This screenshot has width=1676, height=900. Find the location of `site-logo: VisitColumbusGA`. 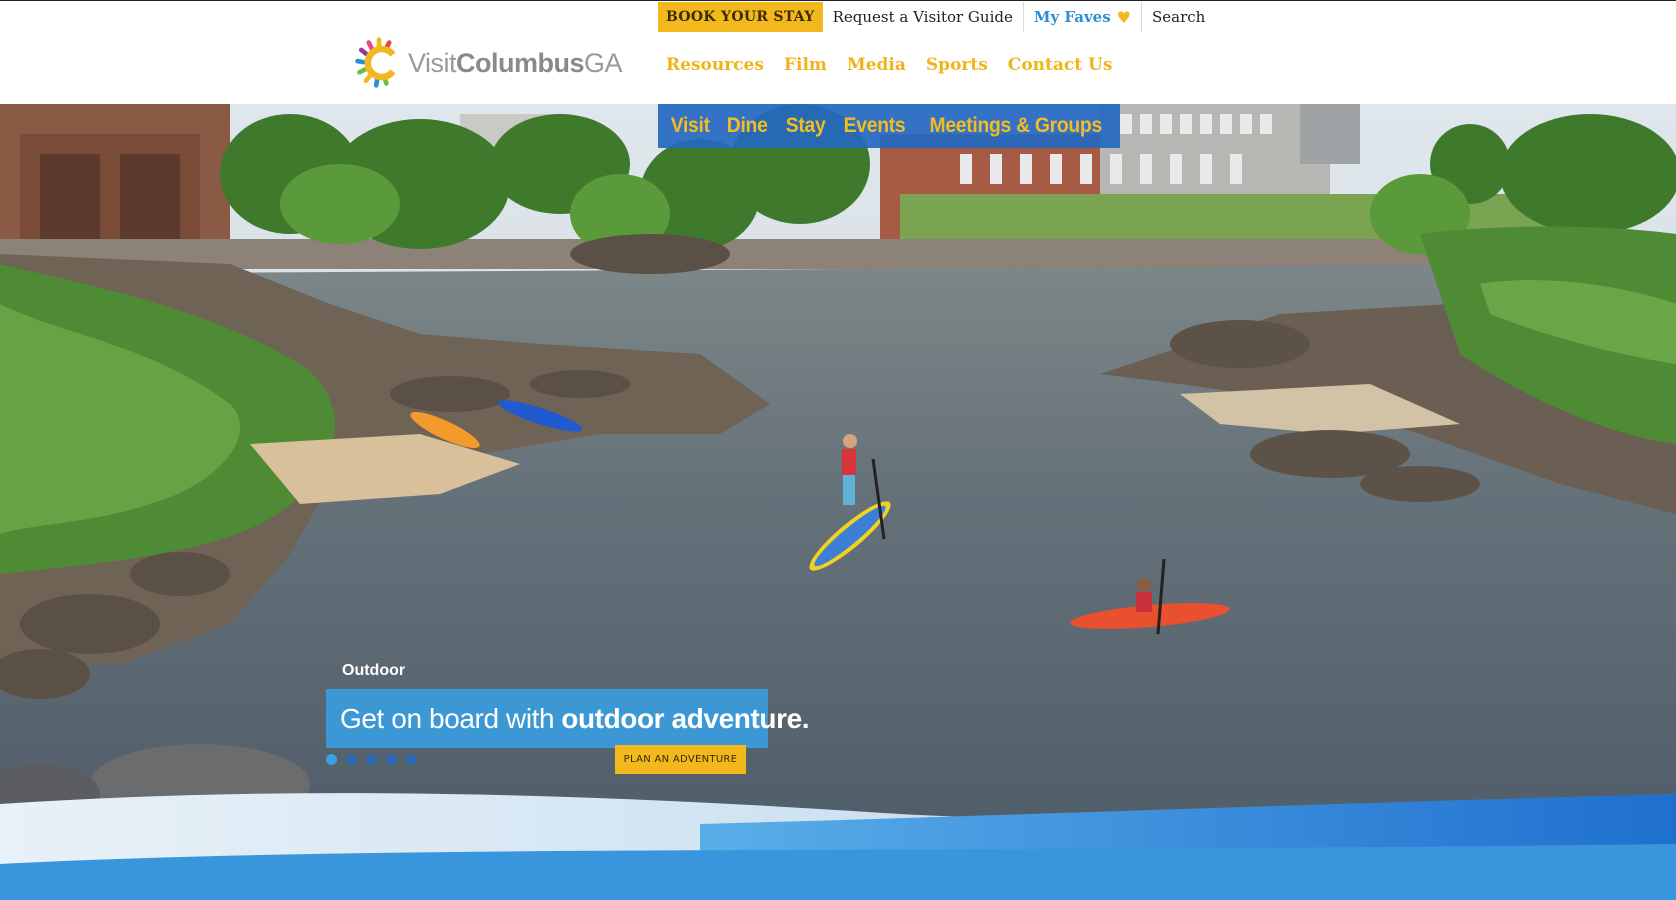

site-logo: VisitColumbusGA is located at coordinates (487, 63).